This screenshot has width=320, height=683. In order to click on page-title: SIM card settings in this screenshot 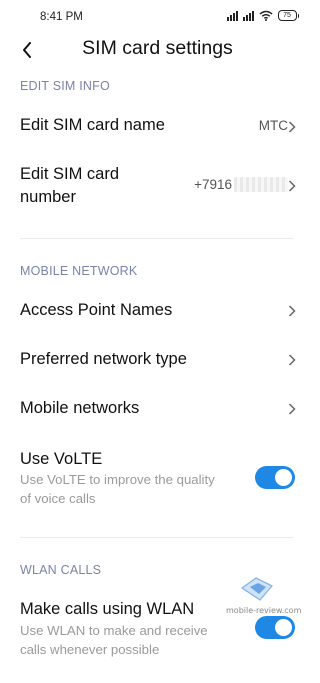, I will do `click(157, 48)`.